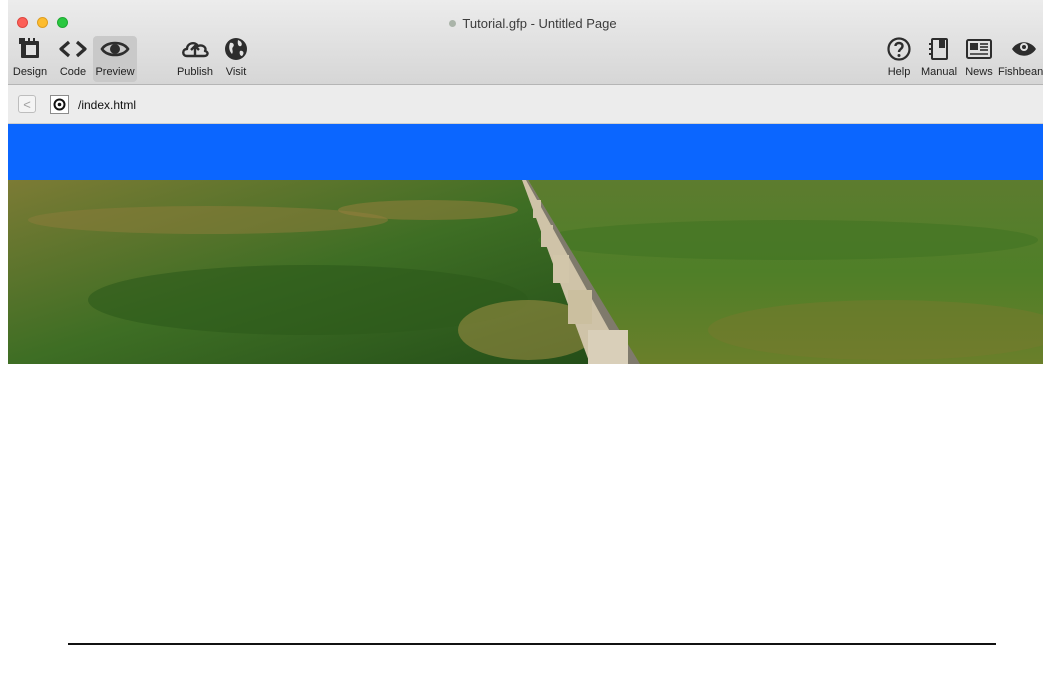 Image resolution: width=1043 pixels, height=690 pixels. Describe the element at coordinates (525, 104) in the screenshot. I see `address-bar: < /index.html` at that location.